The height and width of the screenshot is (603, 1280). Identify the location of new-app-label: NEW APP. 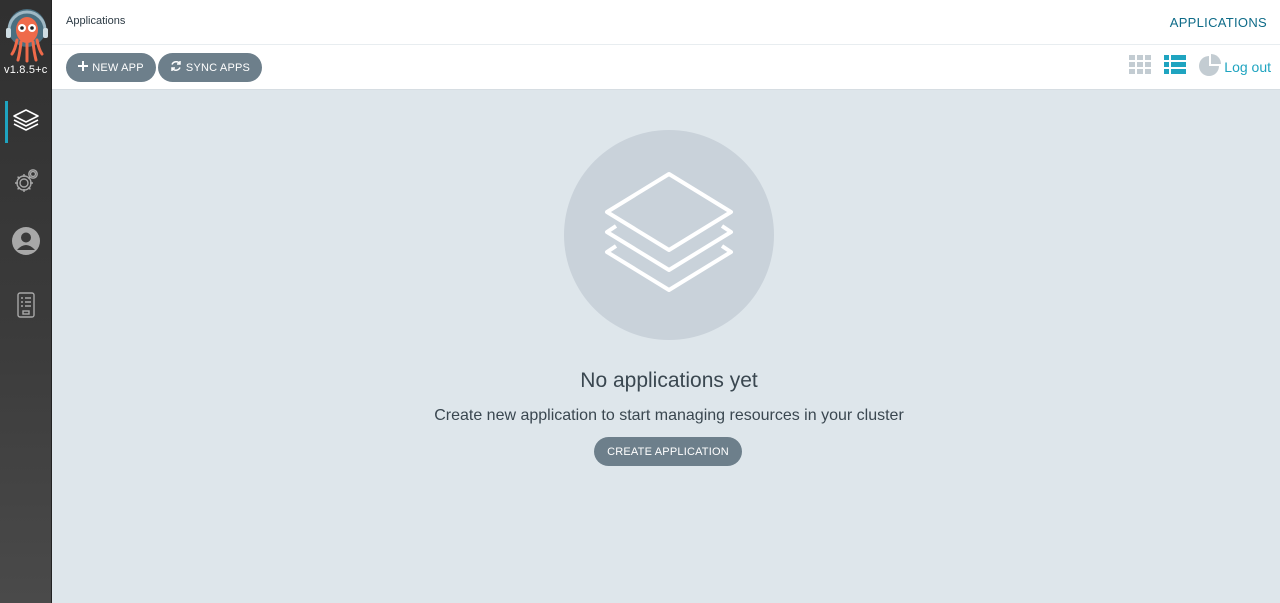
(118, 67).